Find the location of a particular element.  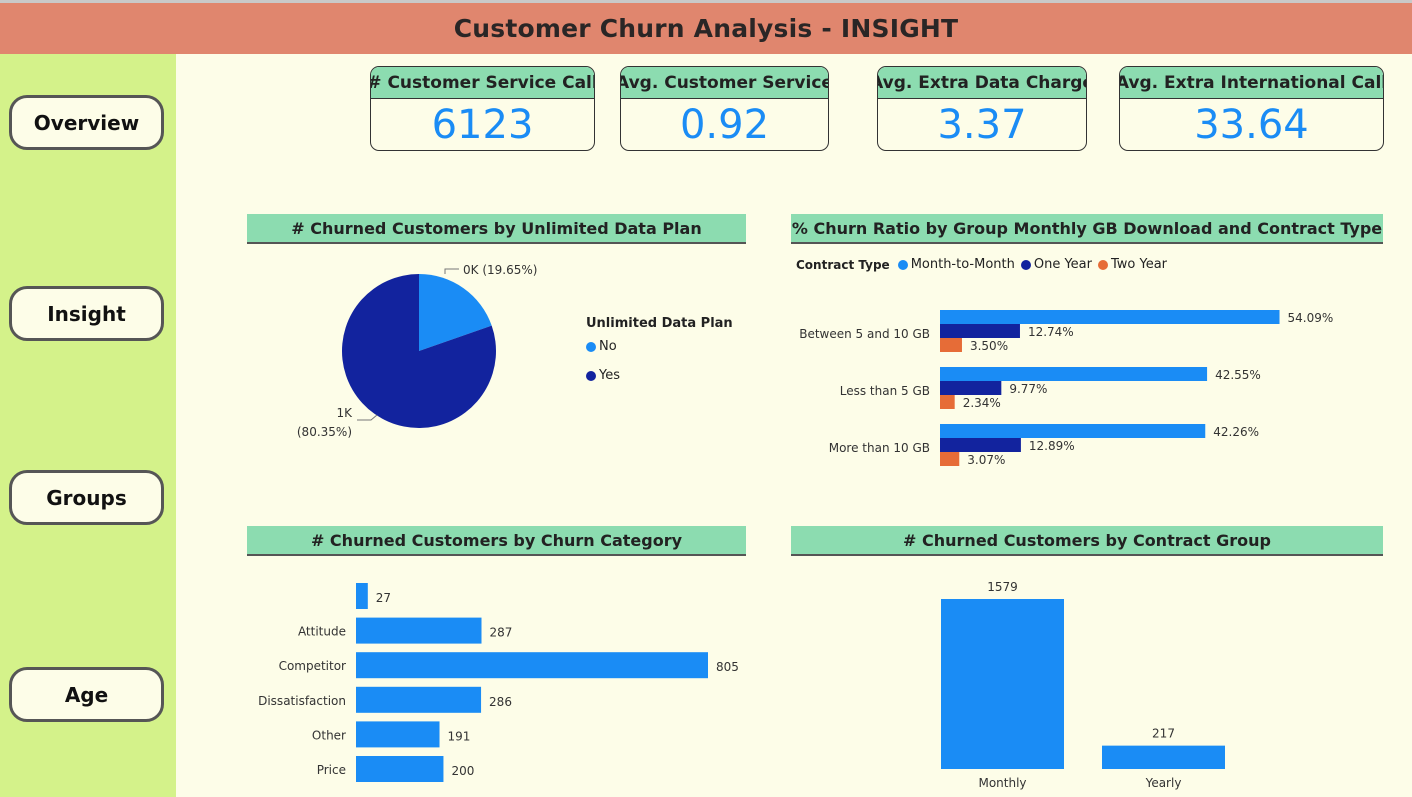

kpi-value: 3.37 is located at coordinates (982, 125).